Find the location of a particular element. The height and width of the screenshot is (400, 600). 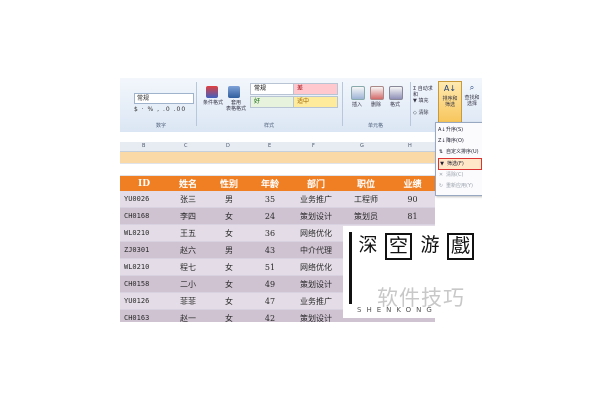

header-dept: 部门 is located at coordinates (316, 183).